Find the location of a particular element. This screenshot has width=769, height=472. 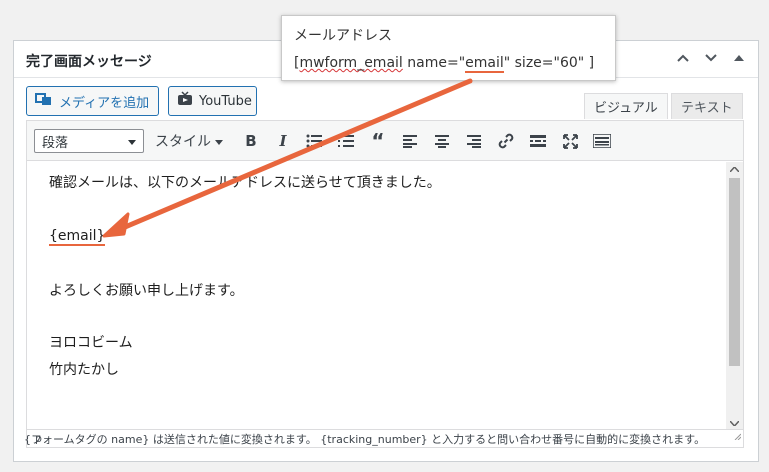

move-up-icon is located at coordinates (683, 58).